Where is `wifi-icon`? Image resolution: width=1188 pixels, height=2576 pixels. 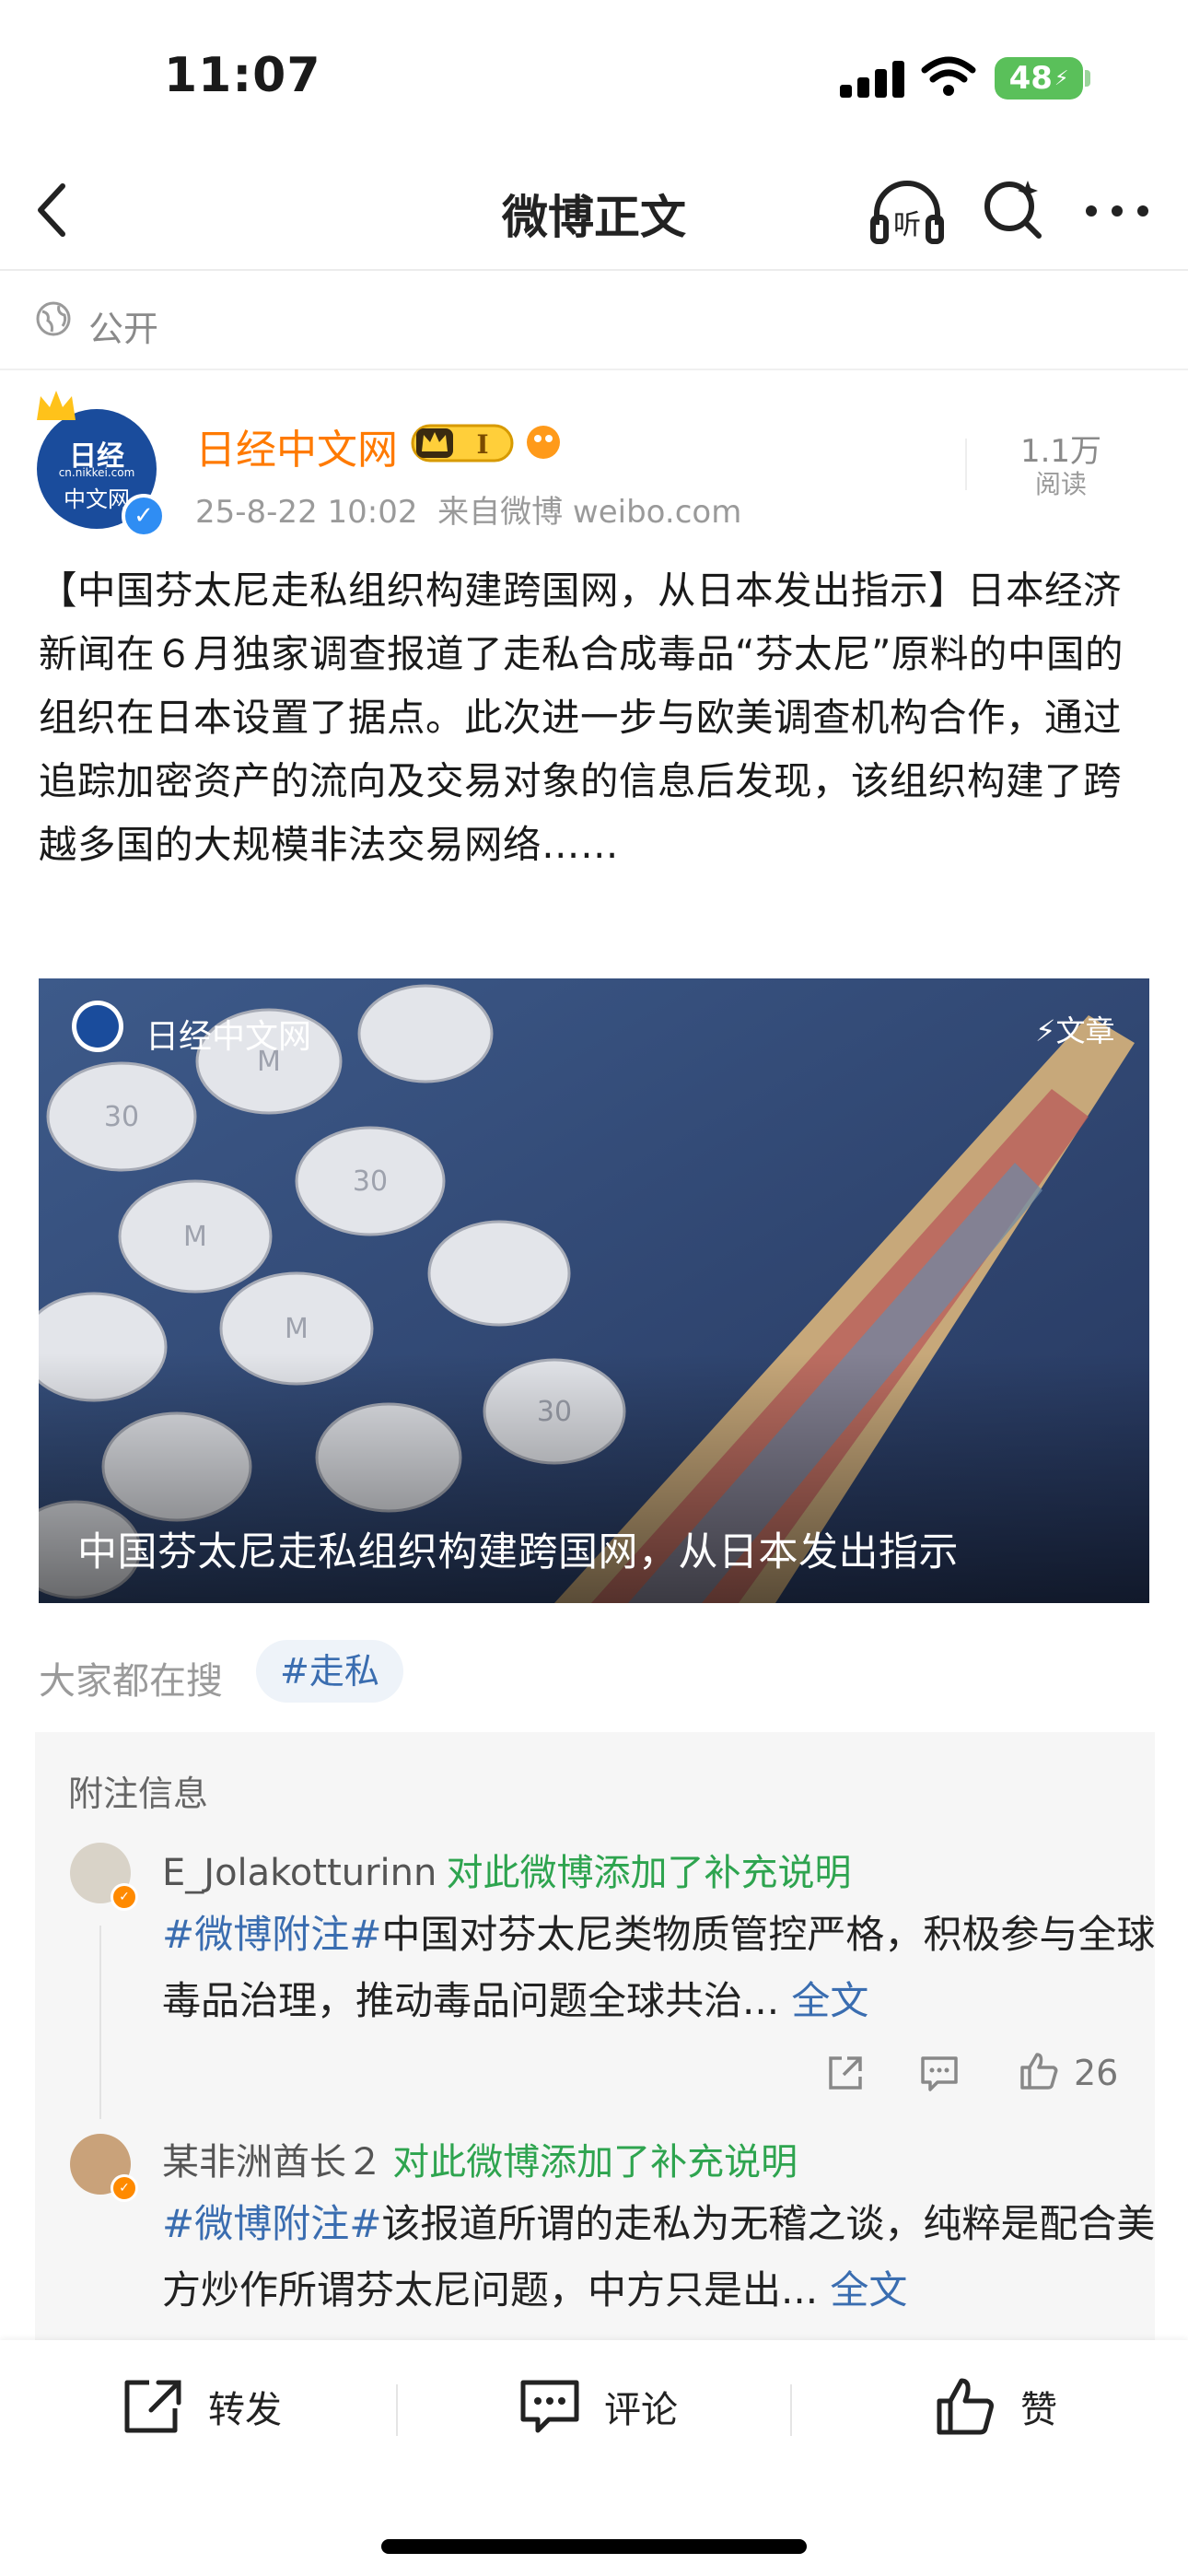 wifi-icon is located at coordinates (948, 76).